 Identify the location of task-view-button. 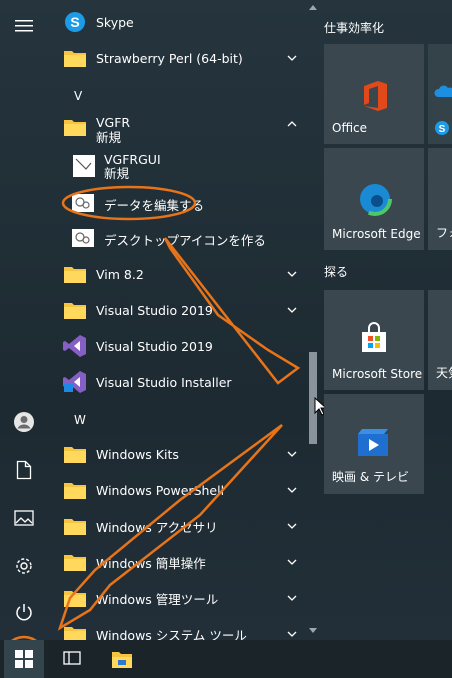
(72, 659).